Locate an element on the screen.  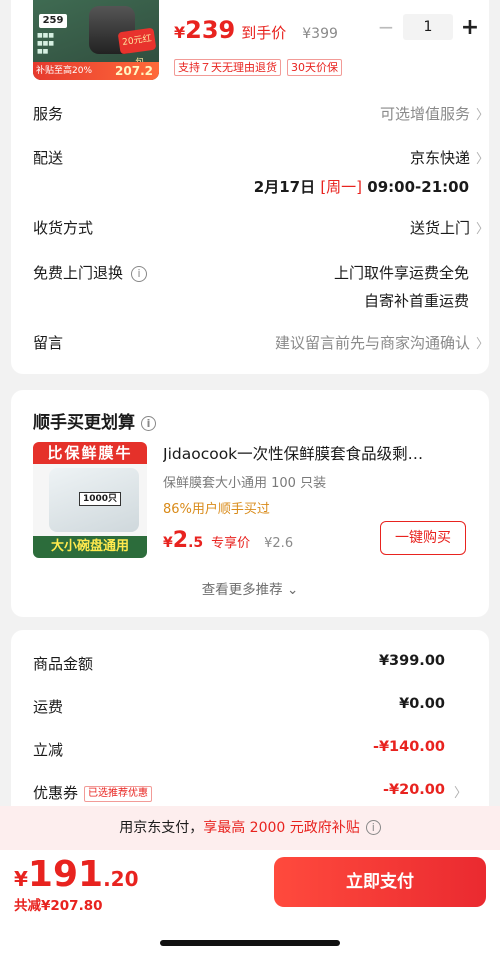
product-thumbnail: 259 ■■■ ■■■ ■■ 20元红包 补贴至高20% 207.2 is located at coordinates (96, 40).